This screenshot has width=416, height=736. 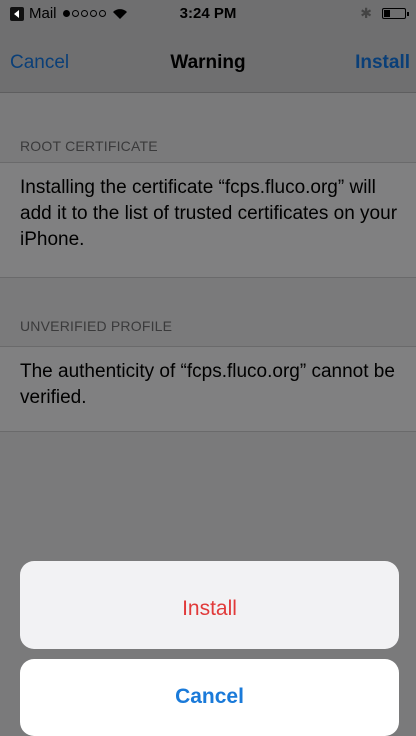 What do you see at coordinates (209, 608) in the screenshot?
I see `action-install-label: Install` at bounding box center [209, 608].